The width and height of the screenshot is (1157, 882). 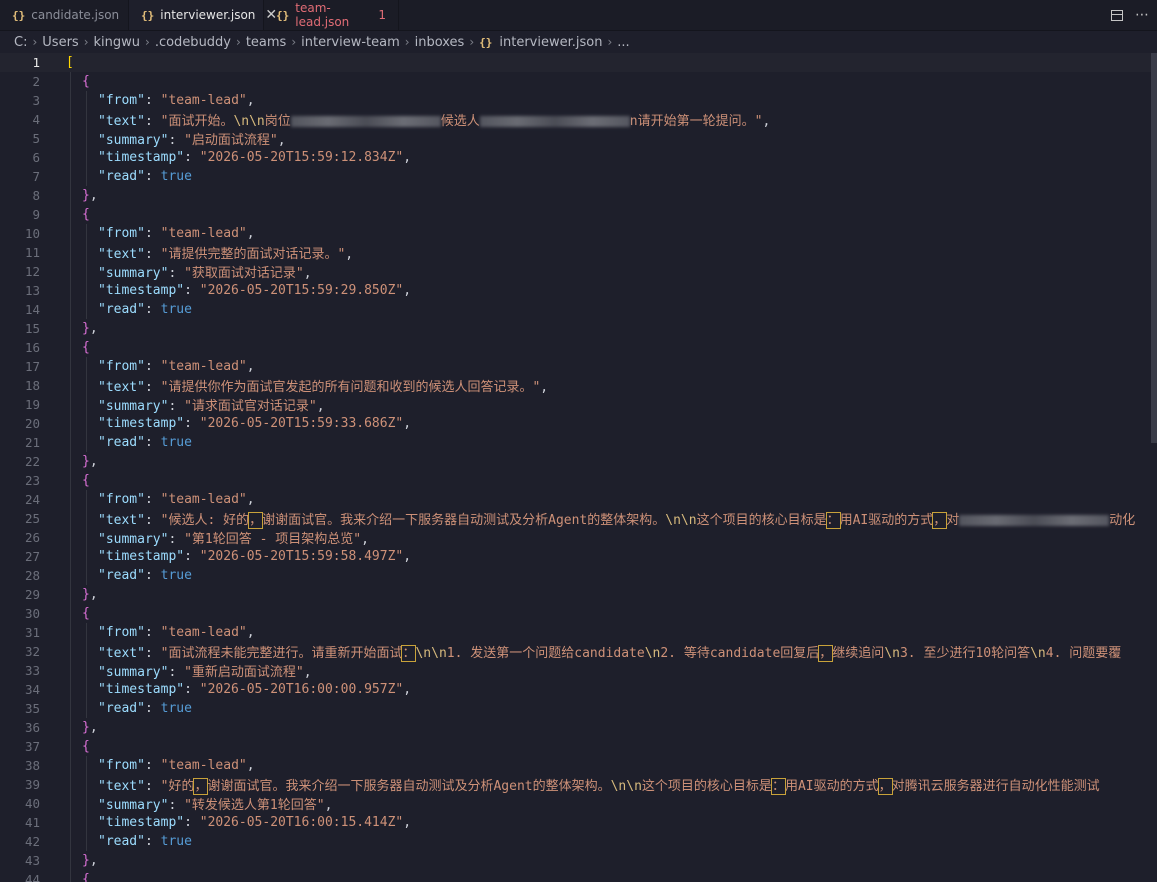 What do you see at coordinates (578, 366) in the screenshot?
I see `code-line: 17 "from": "team-lead",` at bounding box center [578, 366].